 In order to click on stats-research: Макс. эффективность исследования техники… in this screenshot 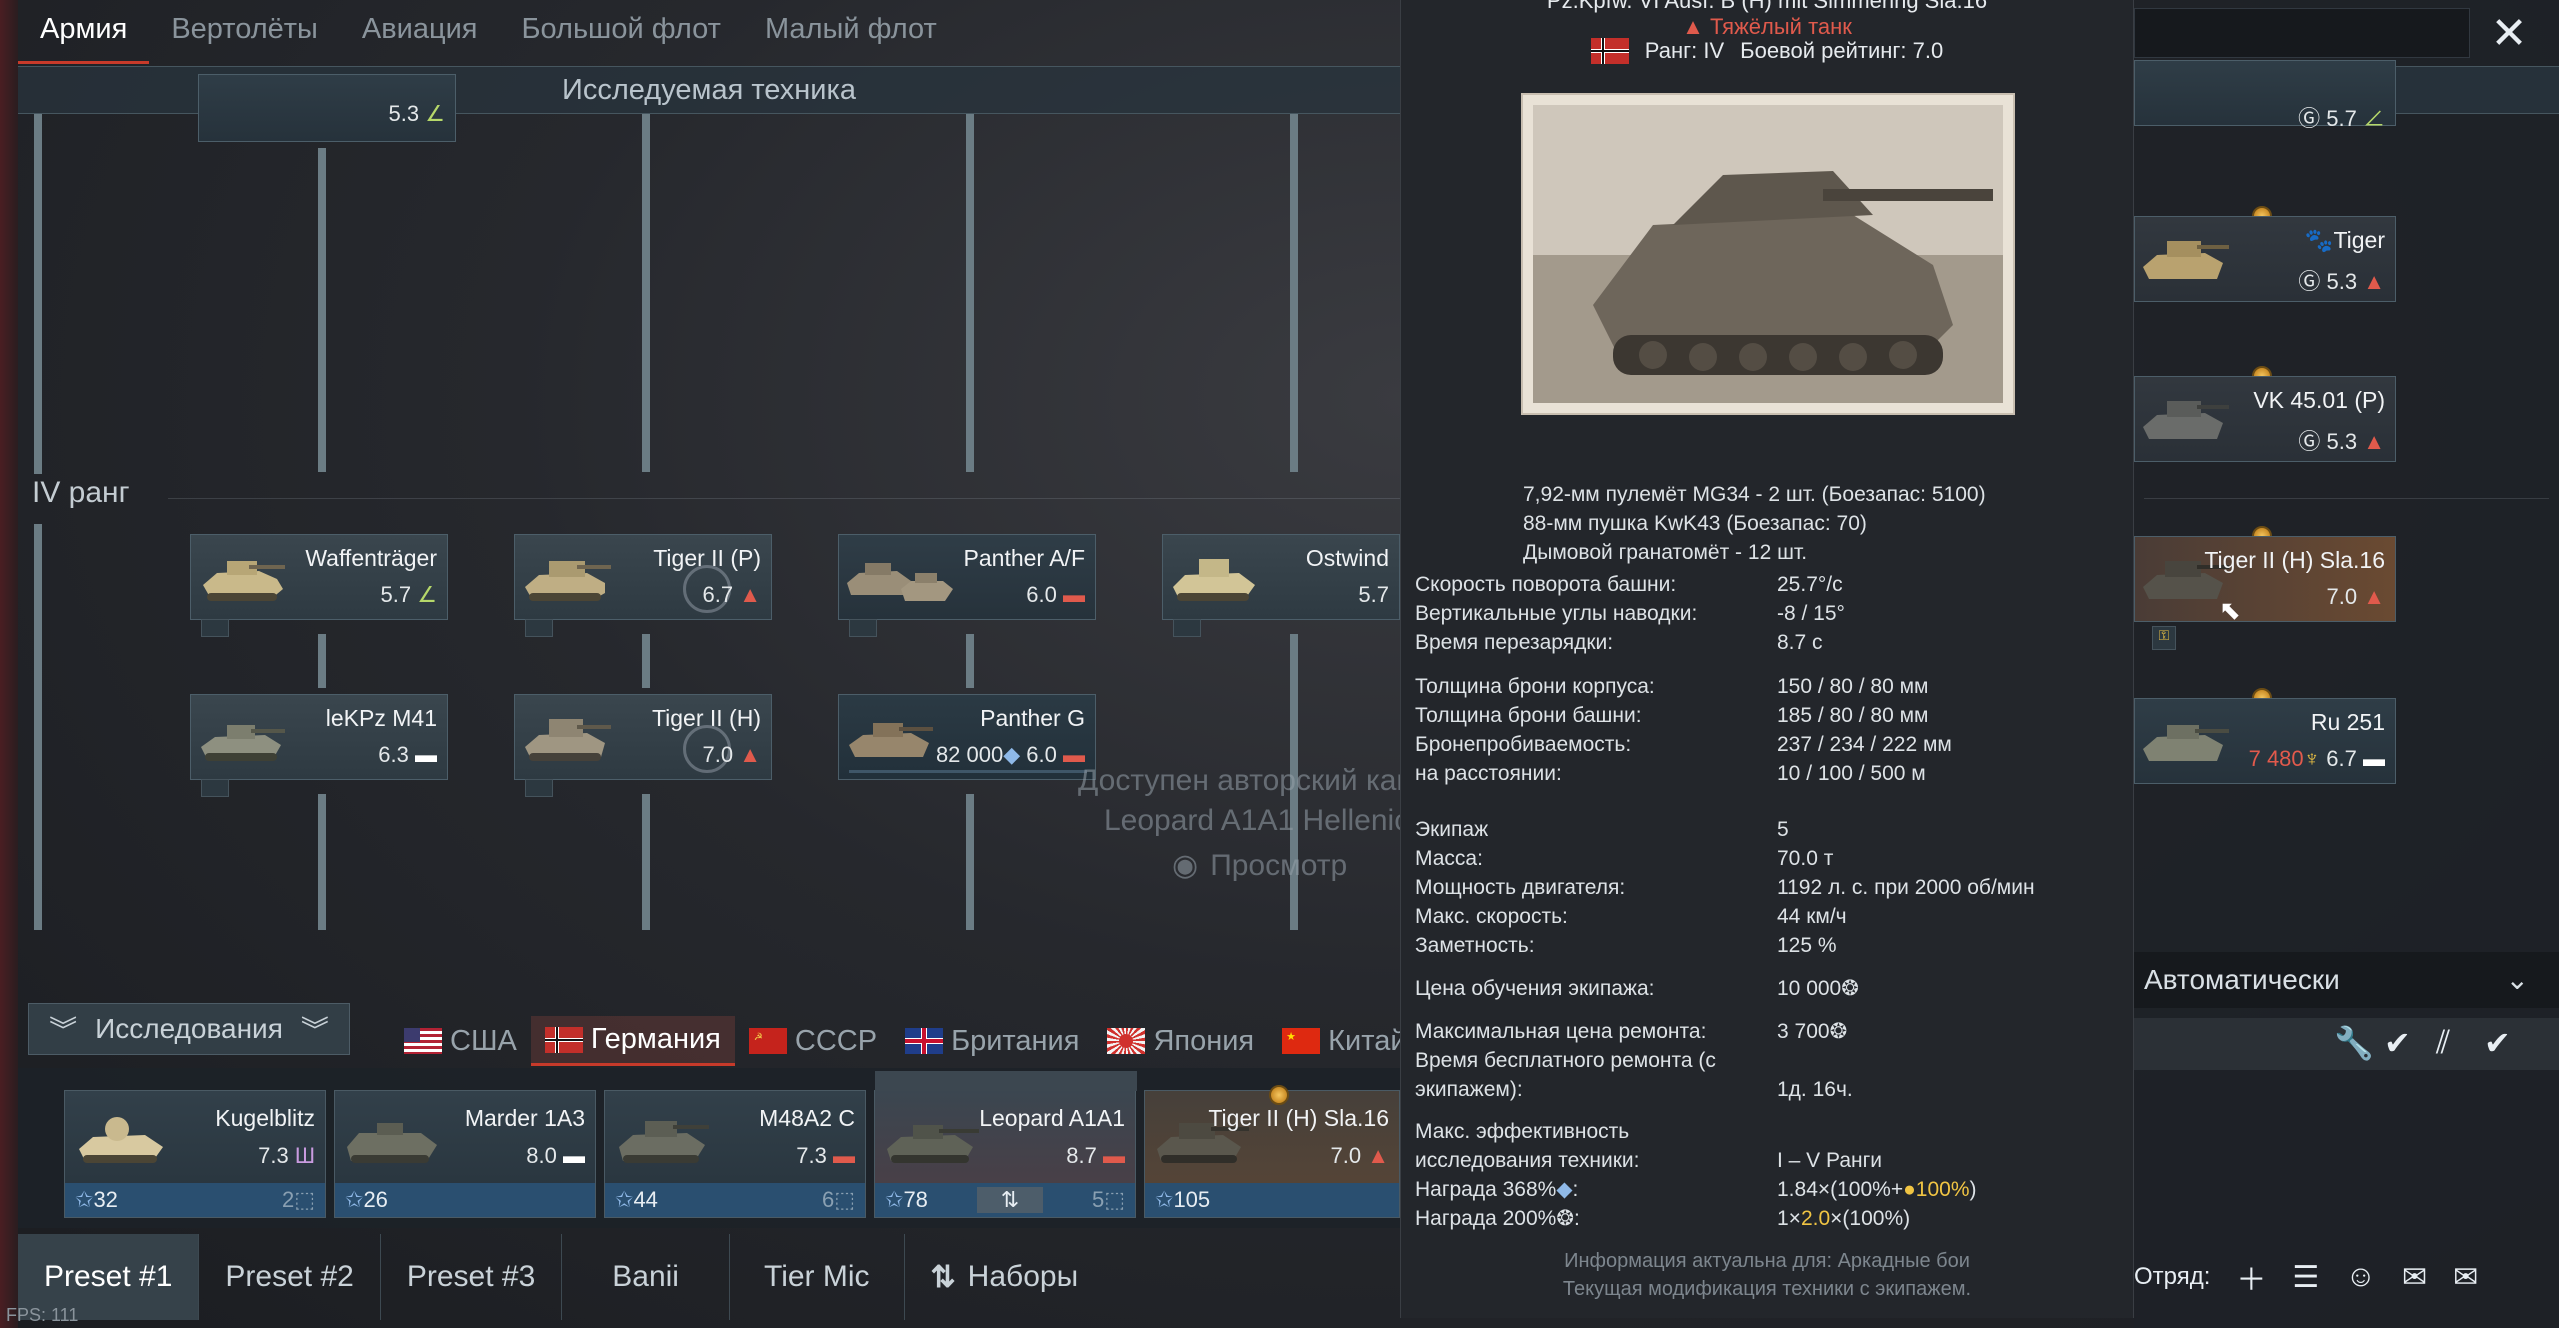, I will do `click(1765, 1175)`.